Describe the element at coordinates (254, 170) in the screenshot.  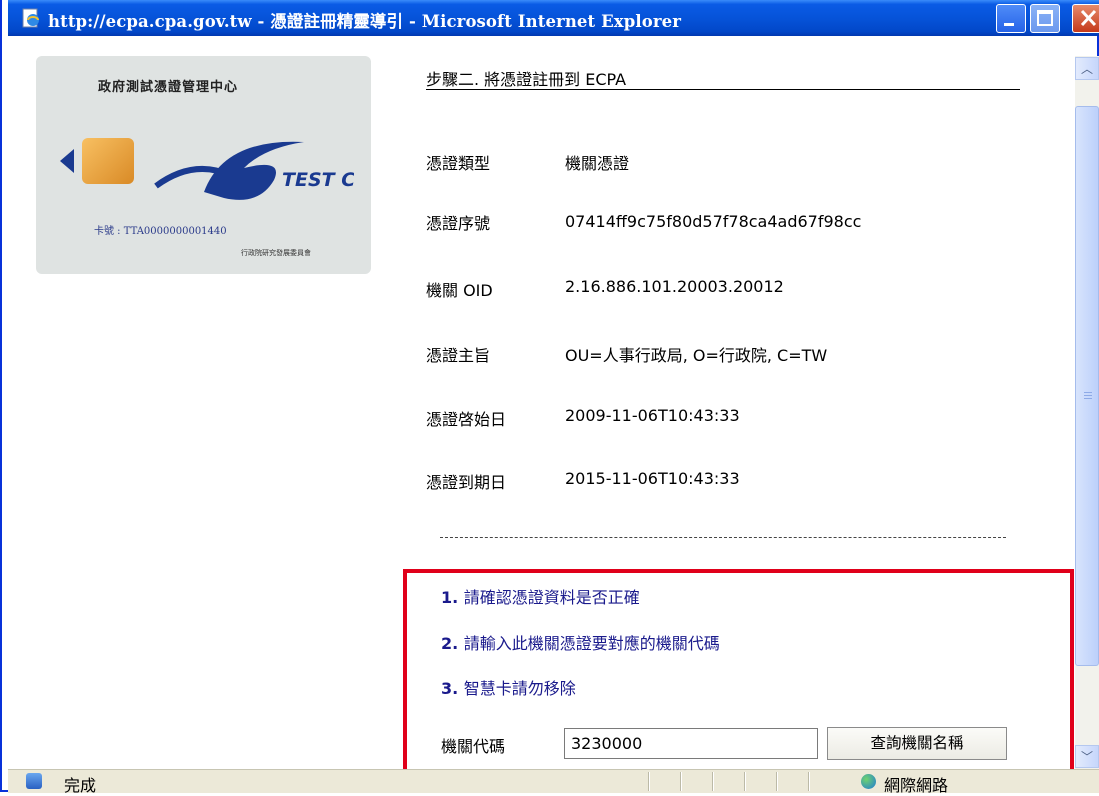
I see `test-ca-logo: TEST CA` at that location.